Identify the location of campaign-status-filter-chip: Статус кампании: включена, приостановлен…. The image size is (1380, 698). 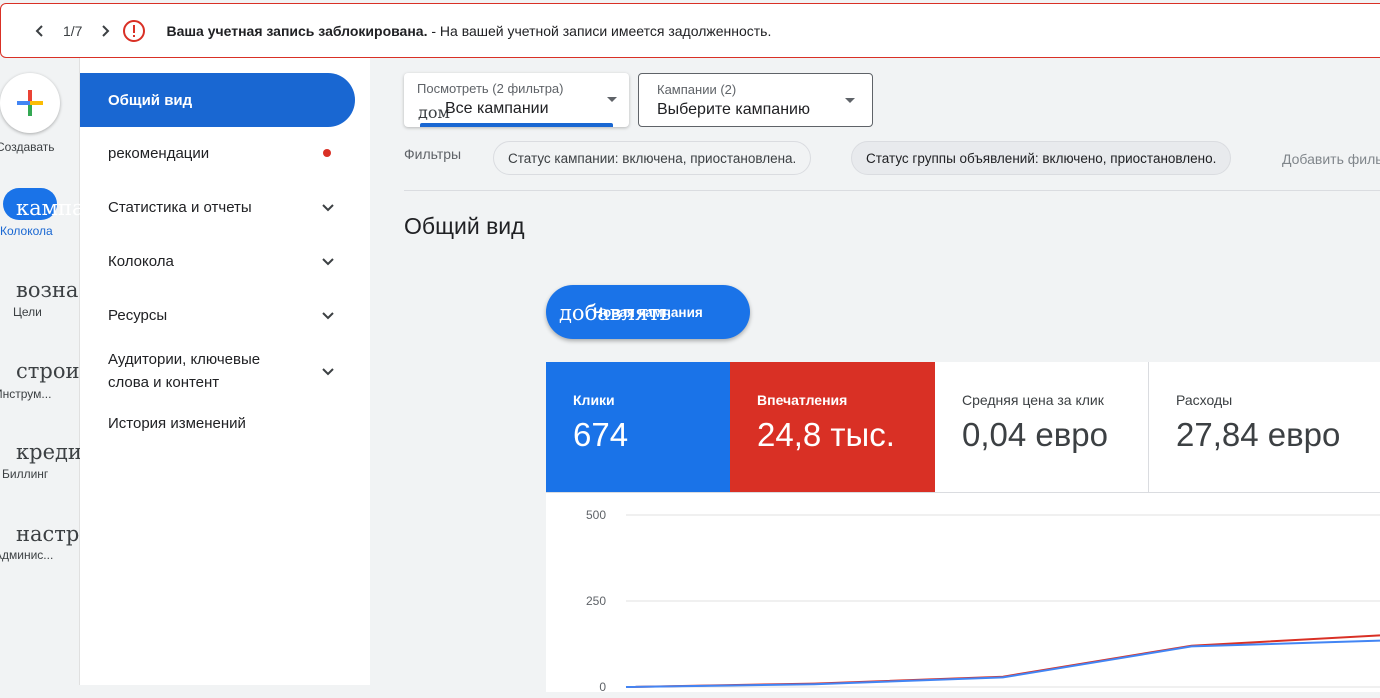
(652, 158).